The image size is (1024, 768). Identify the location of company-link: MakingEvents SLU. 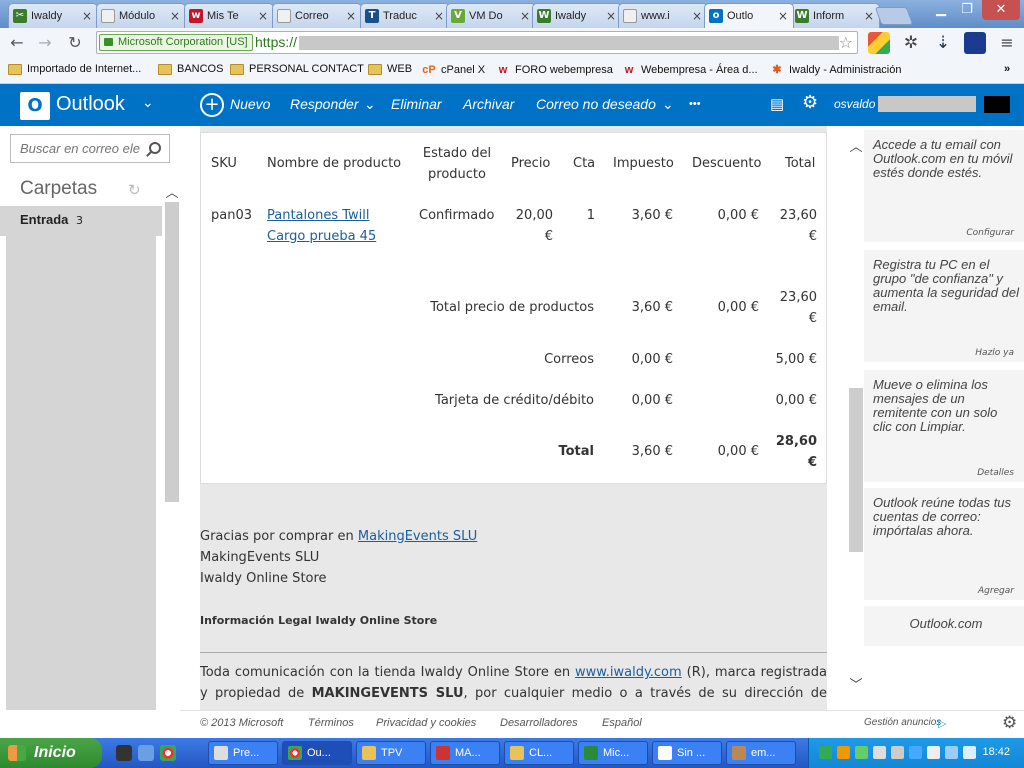
(417, 536).